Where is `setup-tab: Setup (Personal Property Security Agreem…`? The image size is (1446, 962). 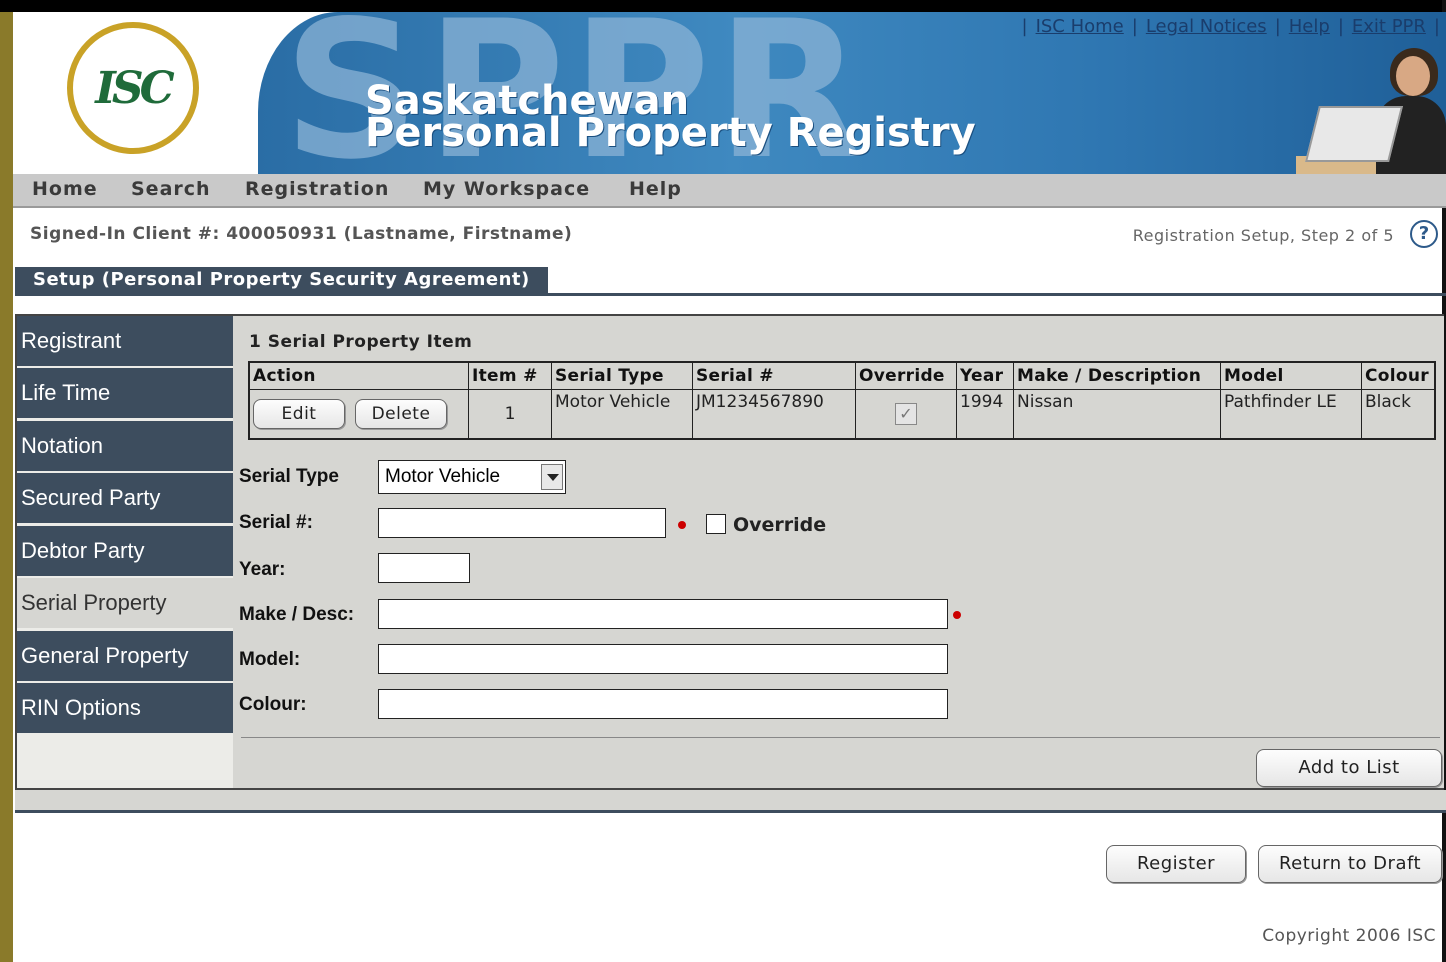
setup-tab: Setup (Personal Property Security Agreem… is located at coordinates (281, 280).